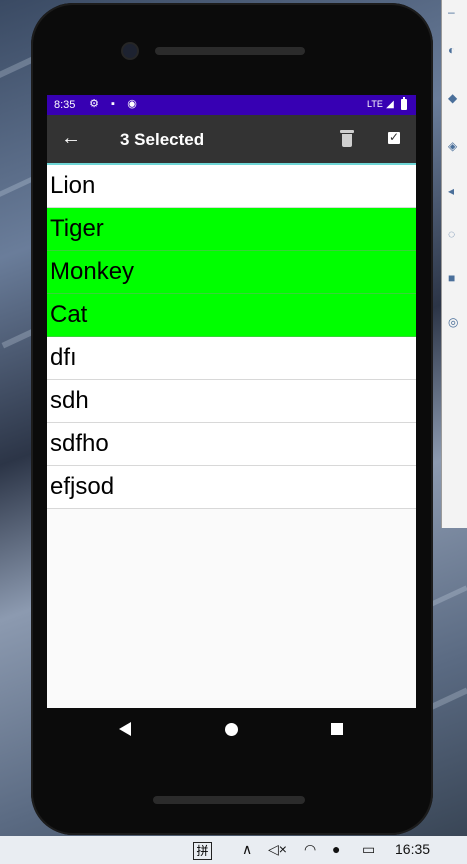 The height and width of the screenshot is (864, 467). Describe the element at coordinates (454, 50) in the screenshot. I see `tool-icon: ◐` at that location.